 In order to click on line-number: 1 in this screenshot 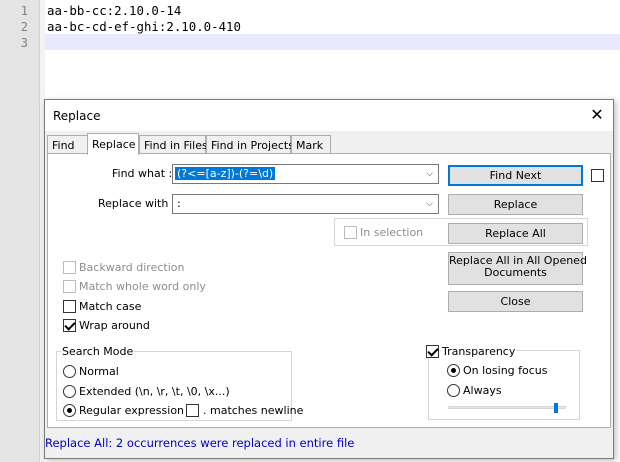, I will do `click(24, 11)`.